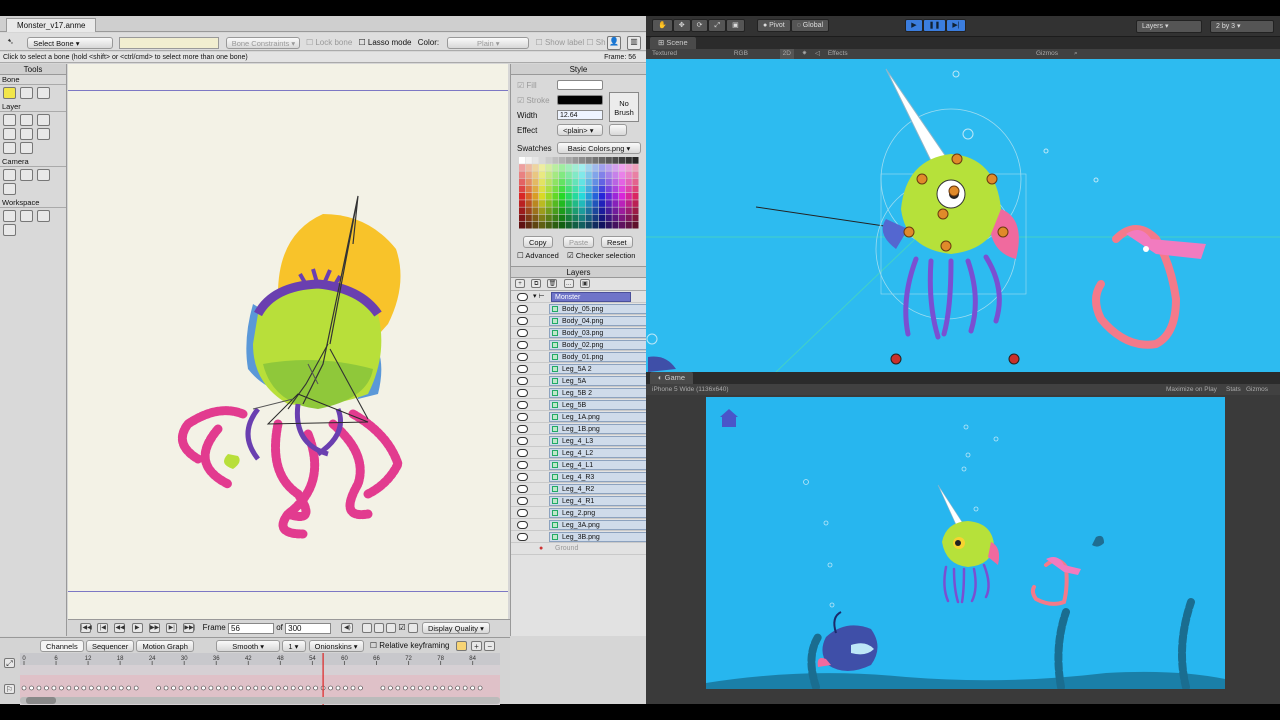  Describe the element at coordinates (412, 628) in the screenshot. I see `camera-bounds-icon` at that location.